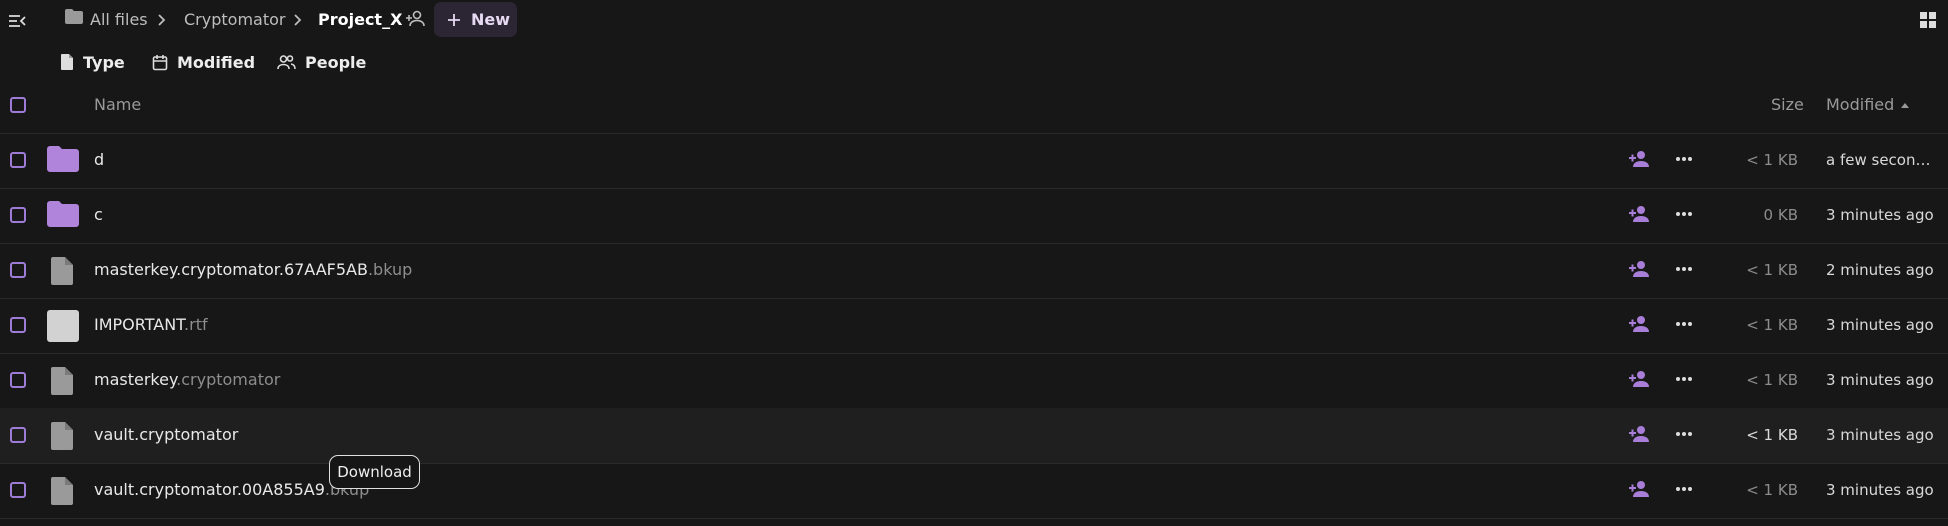 Image resolution: width=1948 pixels, height=526 pixels. I want to click on file-name: vault.cryptomator.00A855A9.bkup, so click(231, 490).